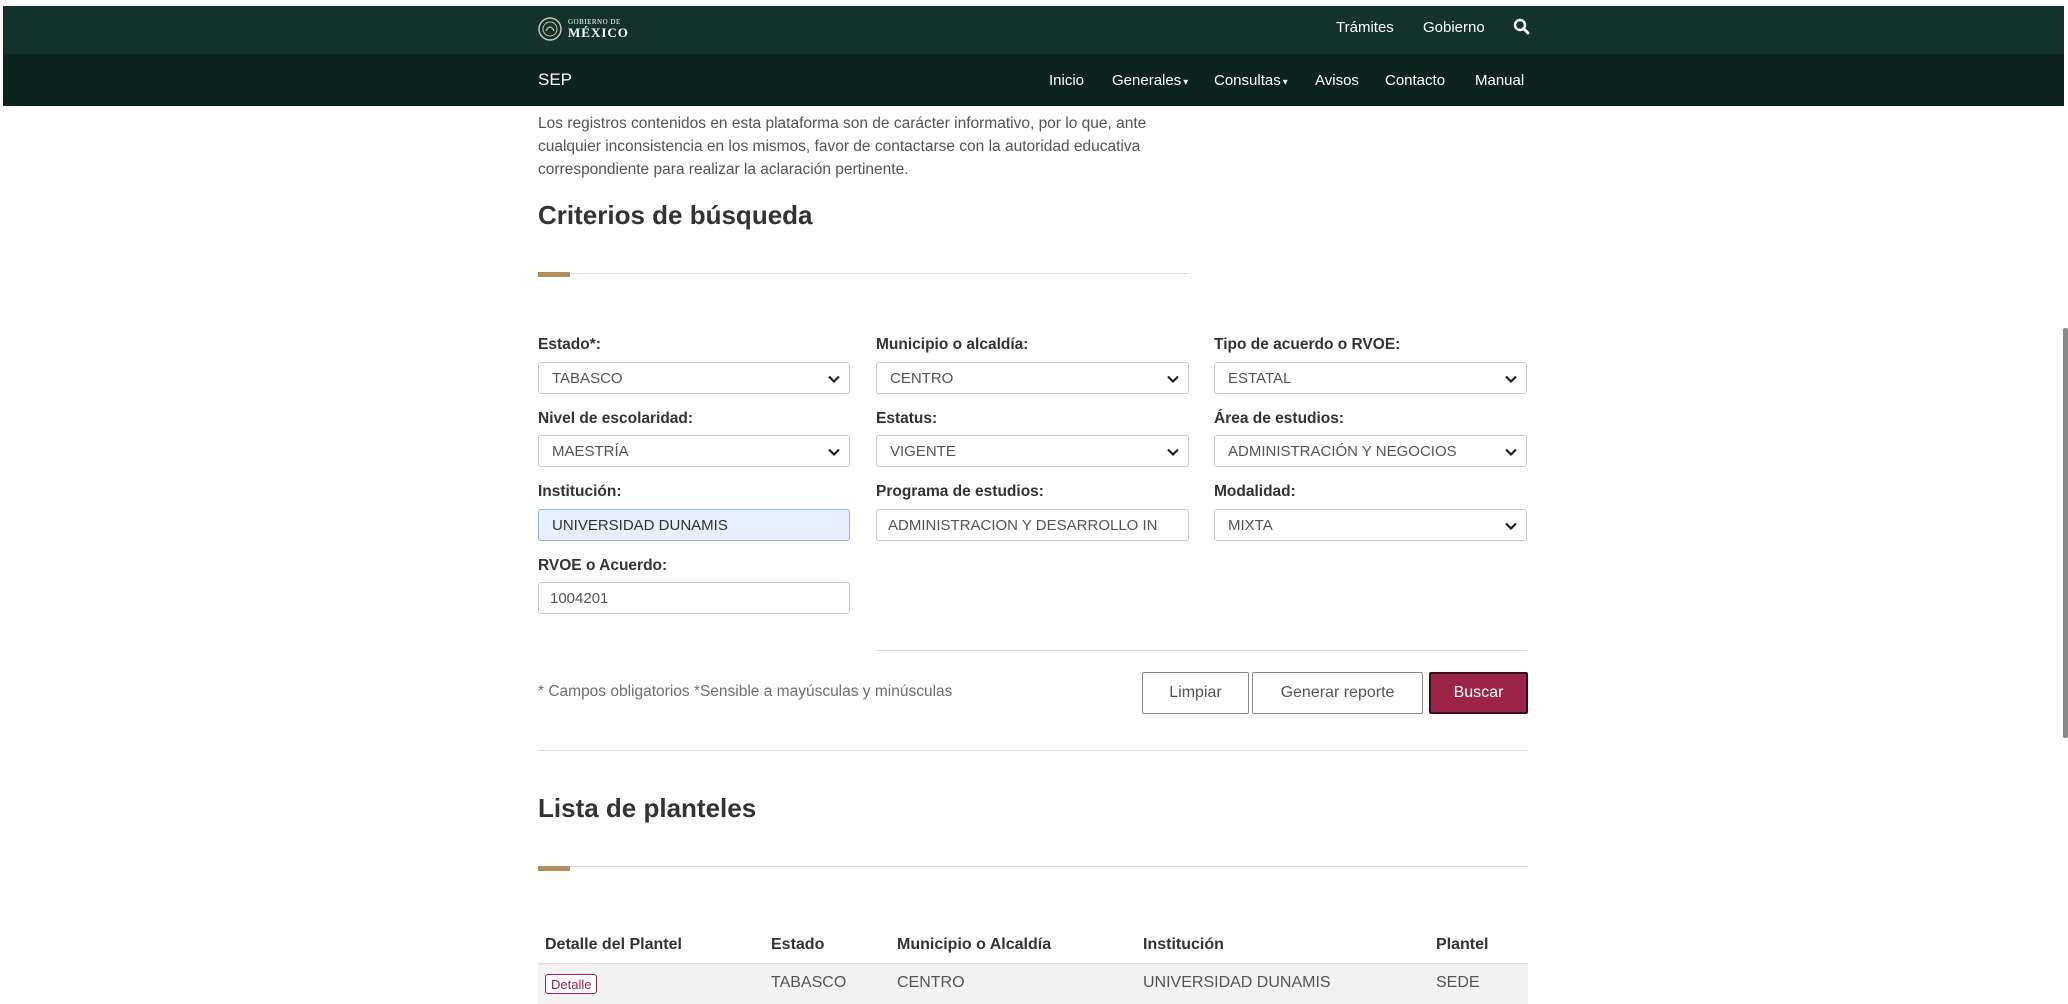  Describe the element at coordinates (1066, 80) in the screenshot. I see `nav-inicio: Inicio` at that location.